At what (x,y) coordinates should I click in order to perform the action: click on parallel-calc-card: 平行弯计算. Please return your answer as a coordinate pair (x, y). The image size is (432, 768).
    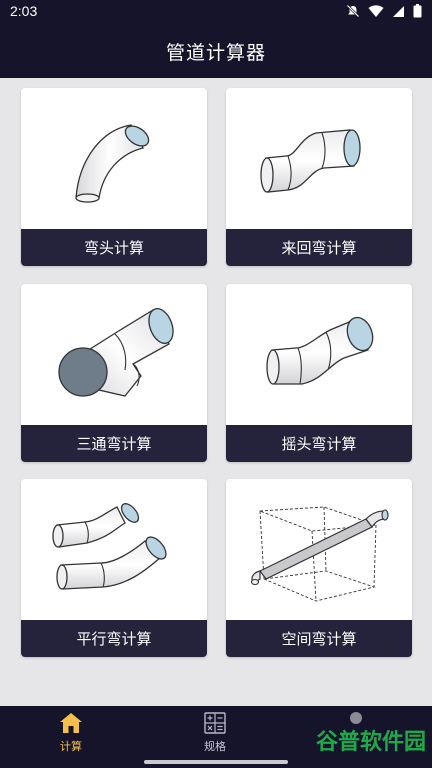
    Looking at the image, I should click on (114, 568).